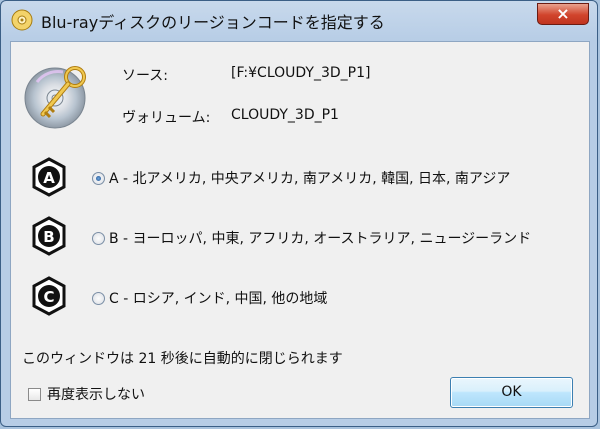 The width and height of the screenshot is (600, 429). Describe the element at coordinates (55, 97) in the screenshot. I see `bluray-disc-key-icon` at that location.